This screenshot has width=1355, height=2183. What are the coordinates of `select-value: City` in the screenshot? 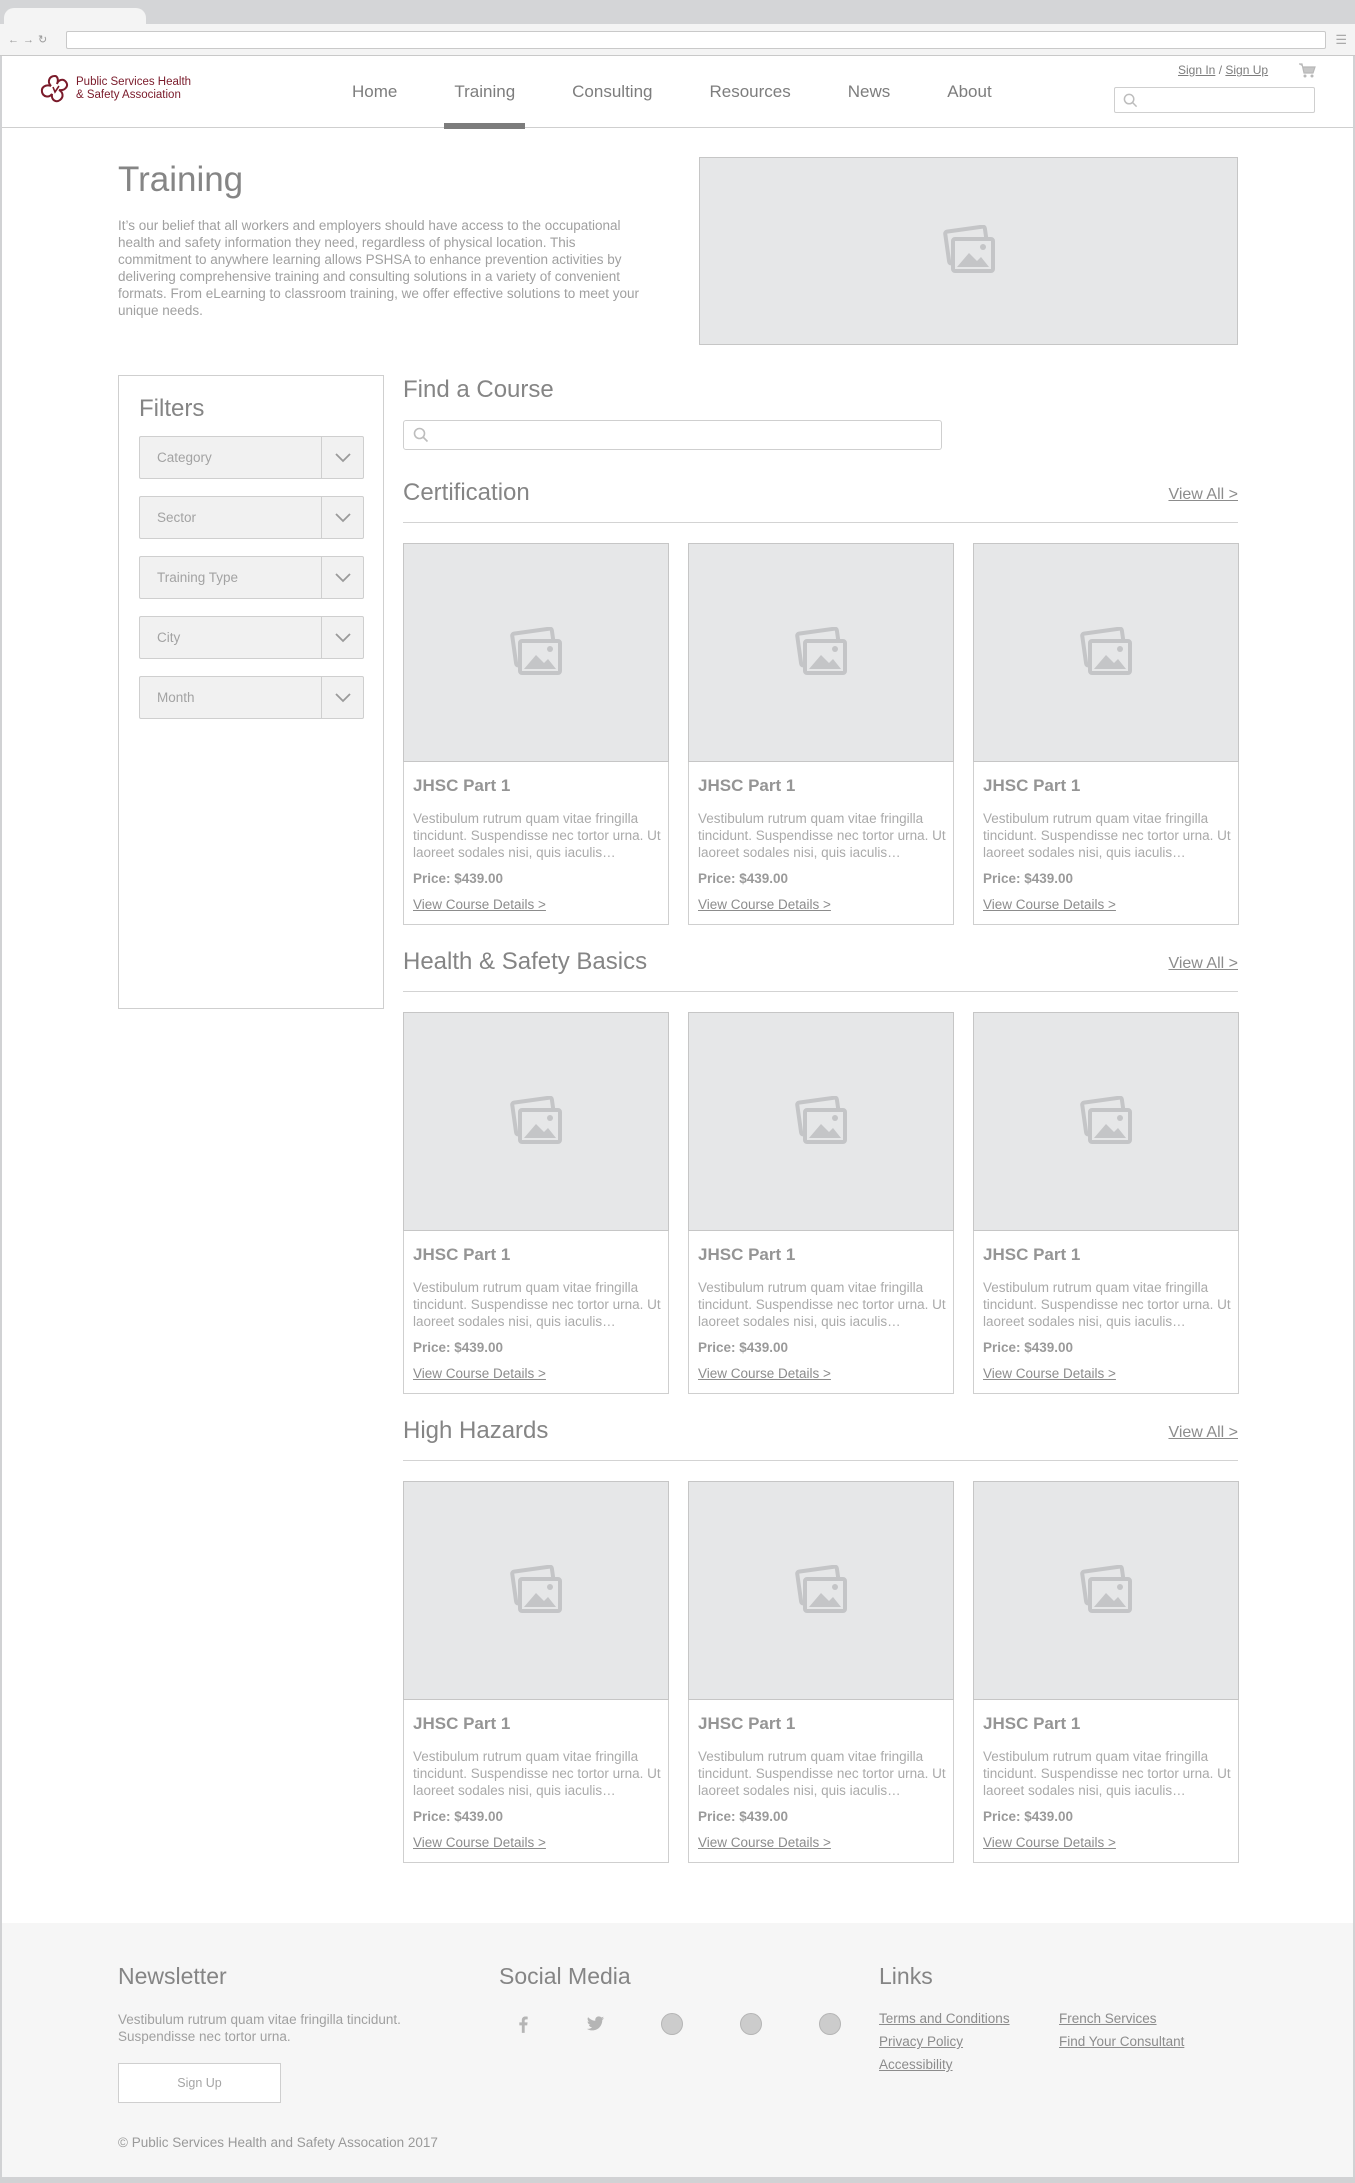 It's located at (169, 637).